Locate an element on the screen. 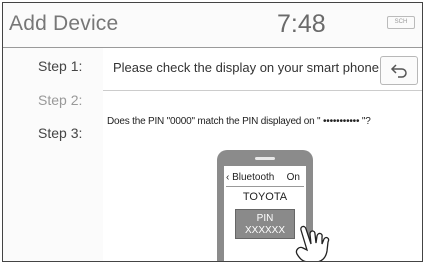 This screenshot has height=264, width=425. divider is located at coordinates (262, 90).